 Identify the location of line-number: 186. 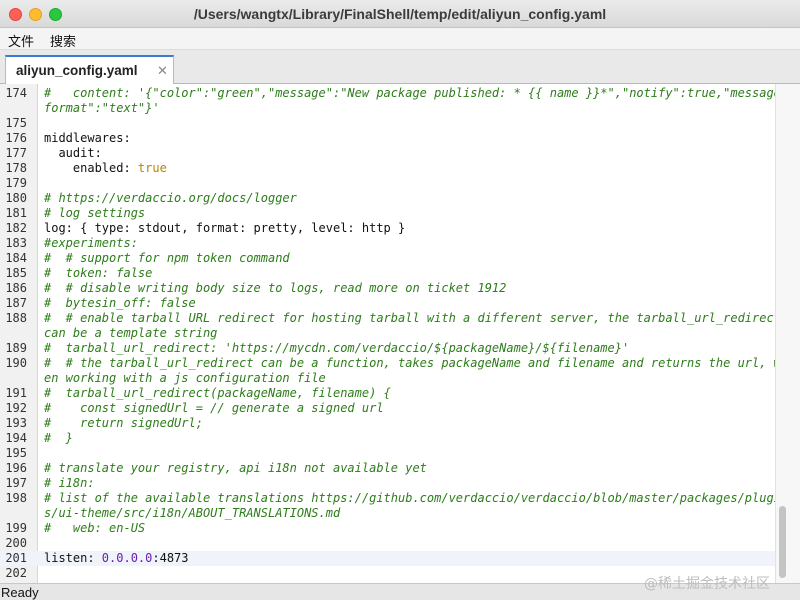
(16, 288).